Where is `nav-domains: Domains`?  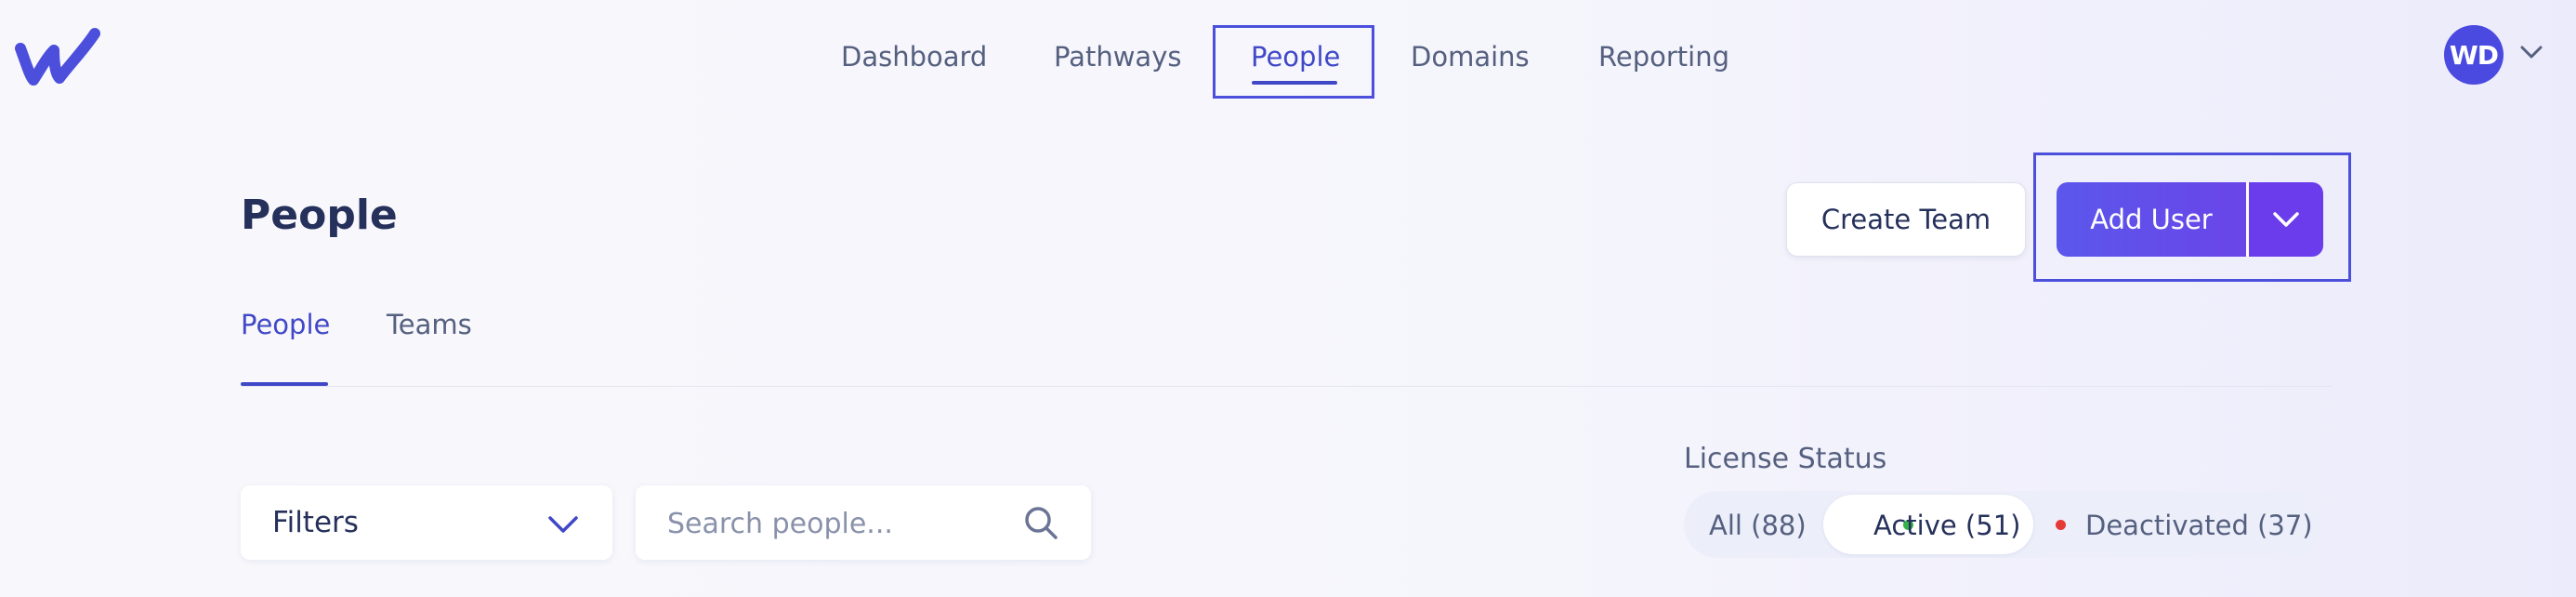
nav-domains: Domains is located at coordinates (1470, 57).